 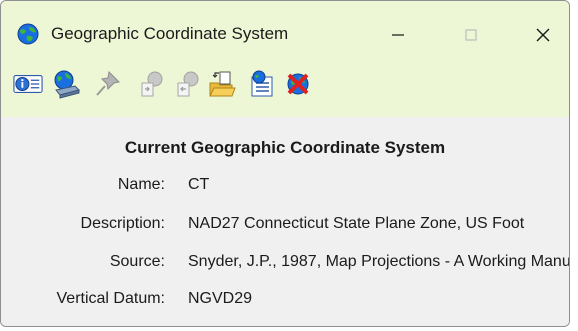 I want to click on globe-list-button, so click(x=262, y=84).